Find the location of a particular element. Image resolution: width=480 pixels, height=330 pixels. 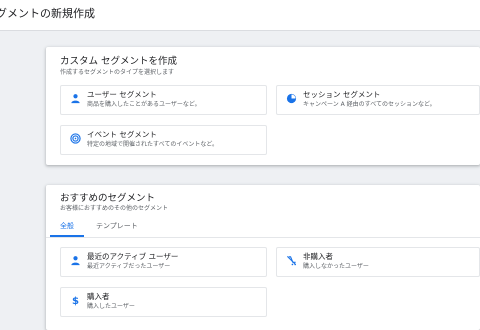

suggested-tabs: 全般 テンプレート is located at coordinates (263, 227).